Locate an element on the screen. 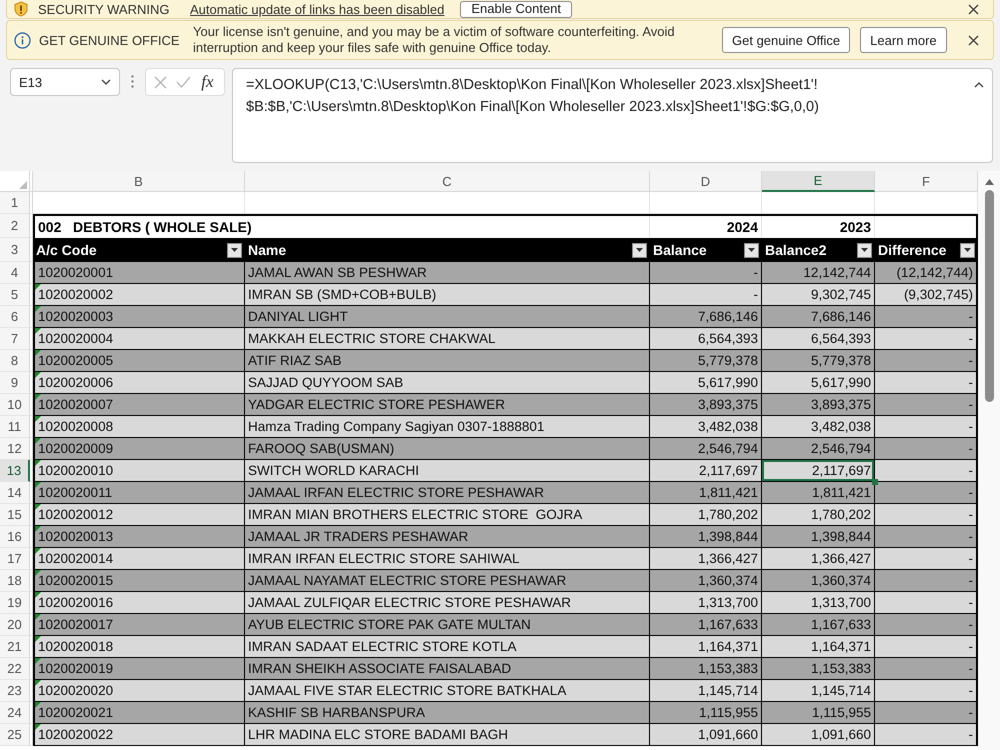 The width and height of the screenshot is (1000, 750). row-header: 21 is located at coordinates (15, 647).